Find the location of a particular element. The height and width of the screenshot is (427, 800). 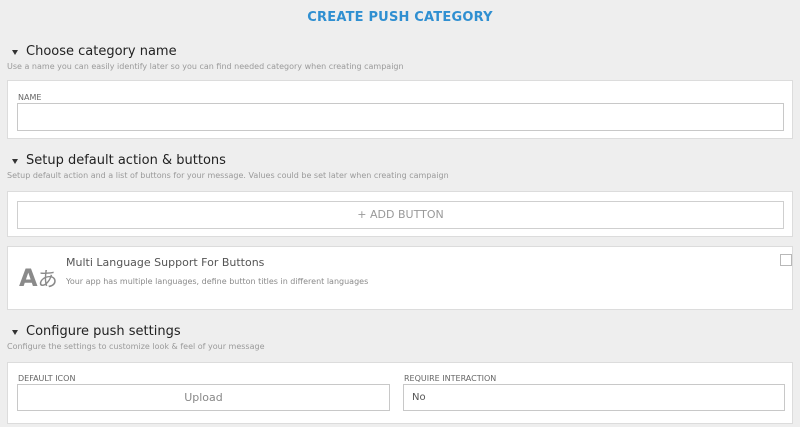

section-toggle-push-settings: Configure push settings is located at coordinates (96, 331).